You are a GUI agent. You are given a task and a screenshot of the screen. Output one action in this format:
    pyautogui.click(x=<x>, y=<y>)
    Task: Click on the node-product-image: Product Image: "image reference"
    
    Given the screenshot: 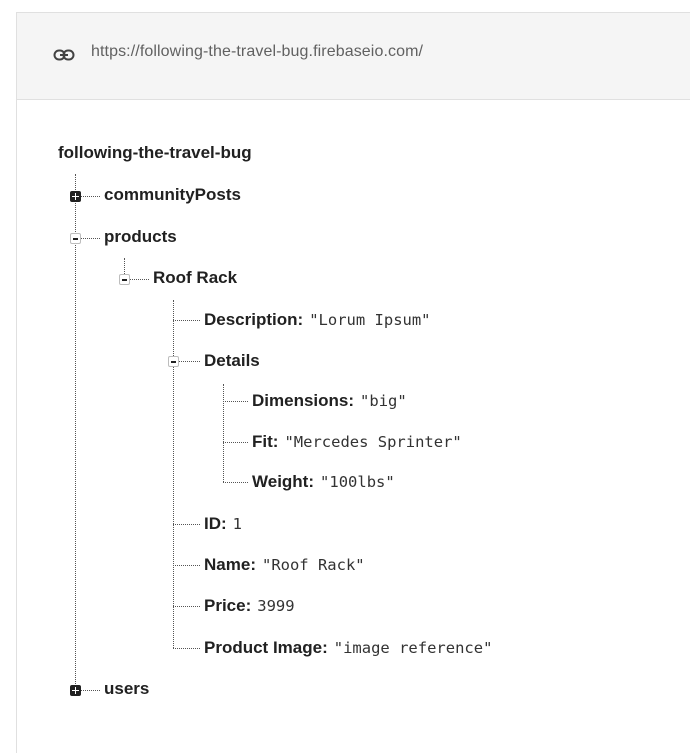 What is the action you would take?
    pyautogui.click(x=348, y=648)
    